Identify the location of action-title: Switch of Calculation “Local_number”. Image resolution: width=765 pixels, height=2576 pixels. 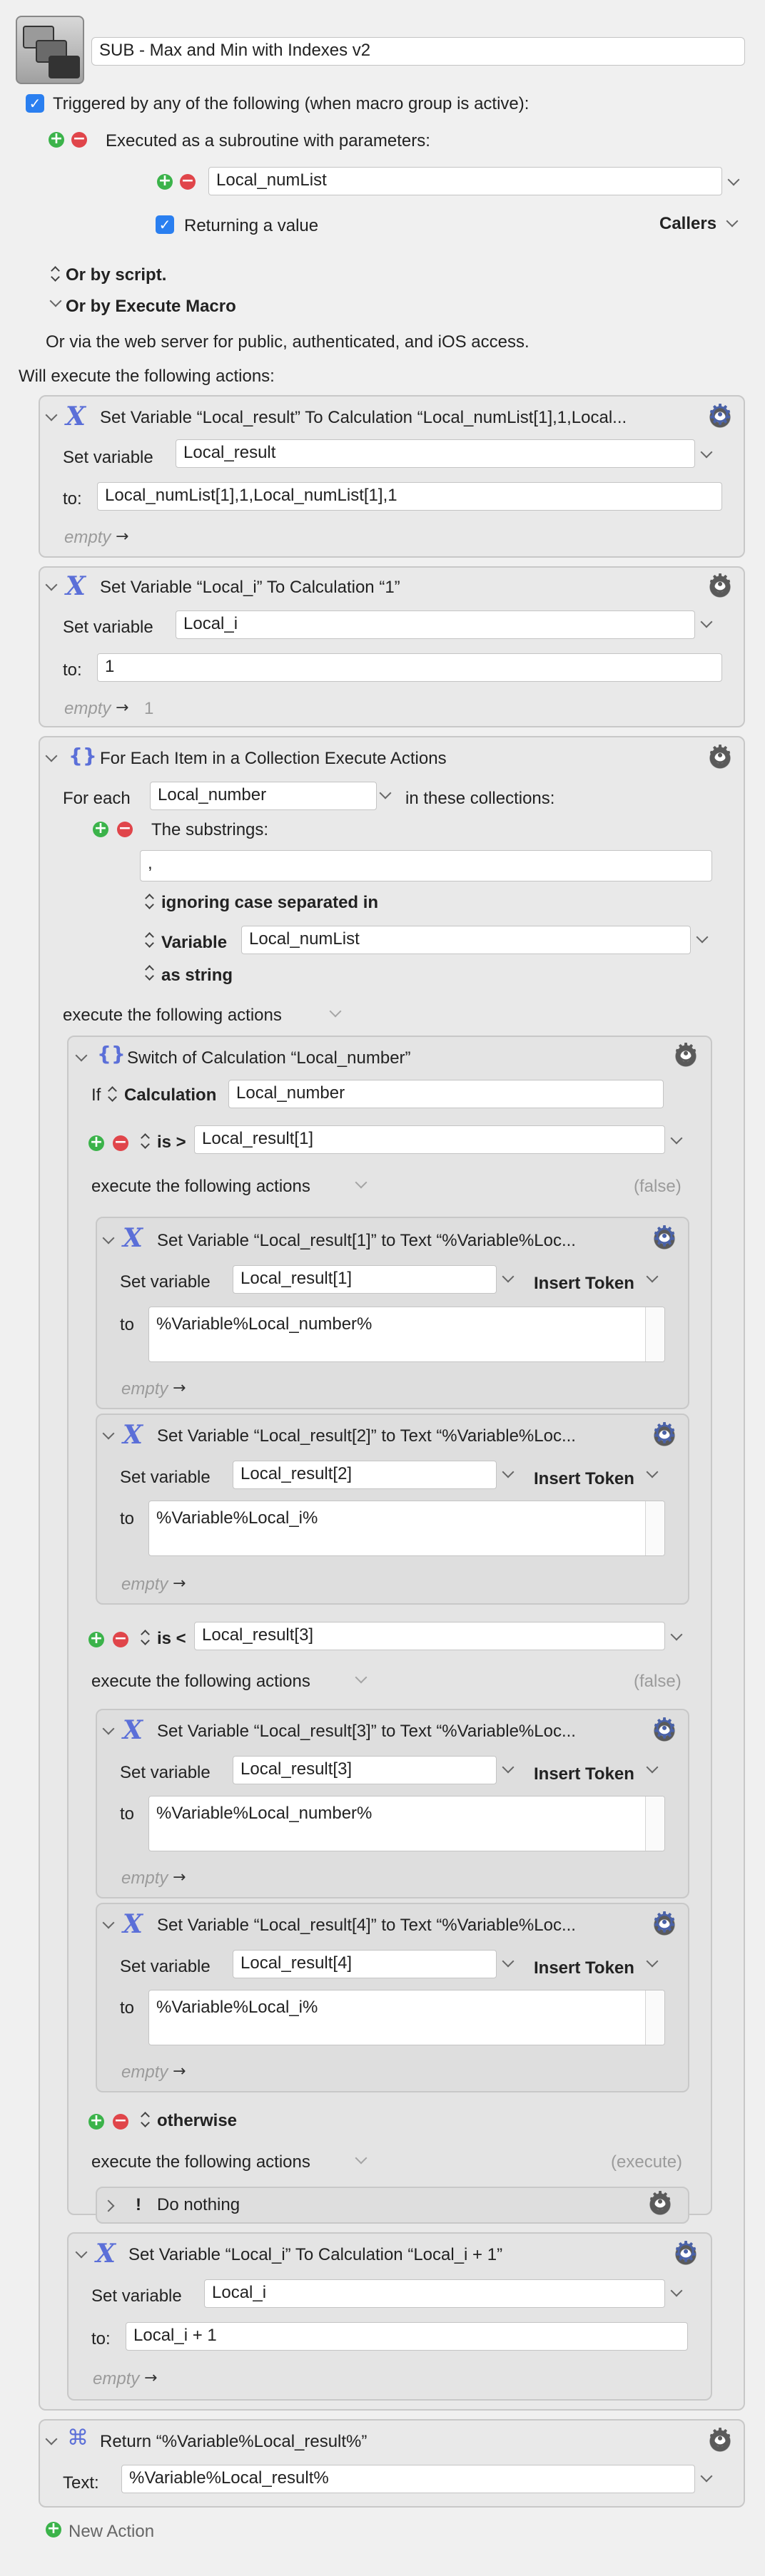
(269, 1058).